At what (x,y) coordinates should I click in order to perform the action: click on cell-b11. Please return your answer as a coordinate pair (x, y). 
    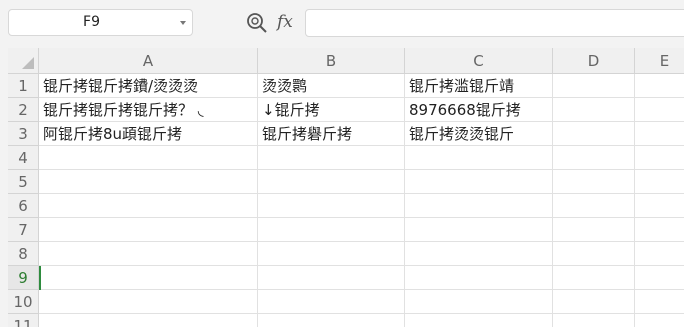
    Looking at the image, I should click on (331, 320).